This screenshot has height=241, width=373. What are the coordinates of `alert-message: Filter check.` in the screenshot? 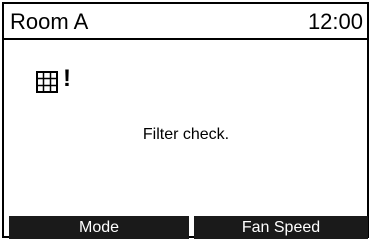 It's located at (186, 134).